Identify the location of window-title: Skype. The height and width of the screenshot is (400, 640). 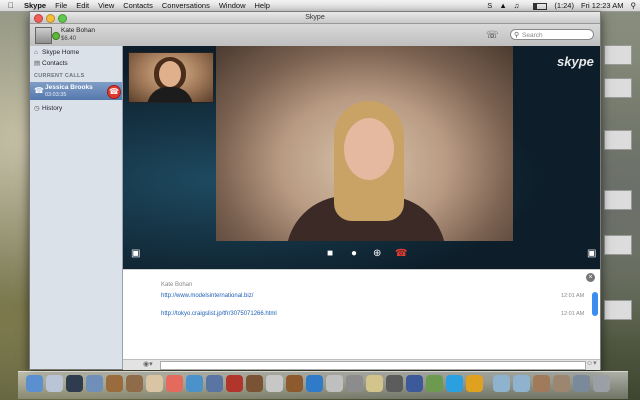
(315, 17).